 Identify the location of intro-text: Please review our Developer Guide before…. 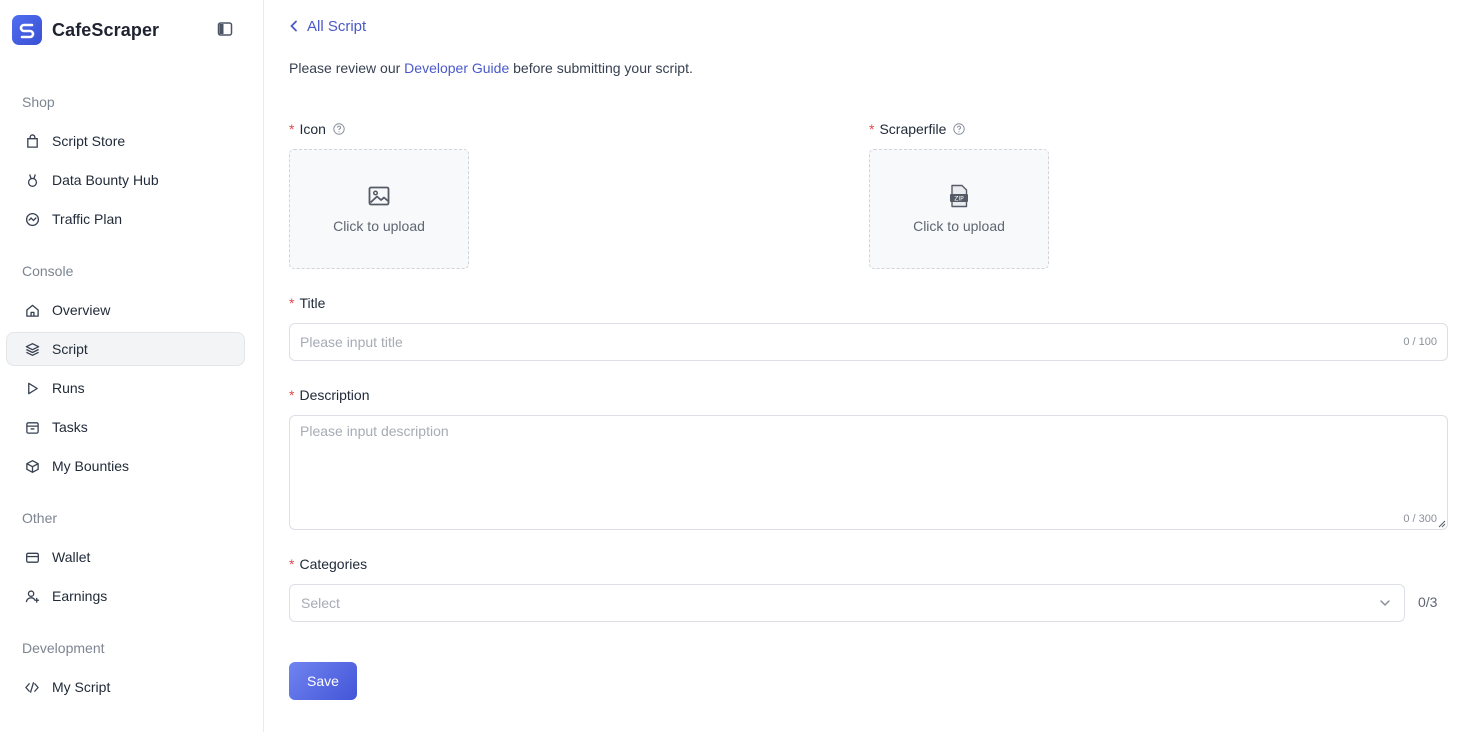
(491, 68).